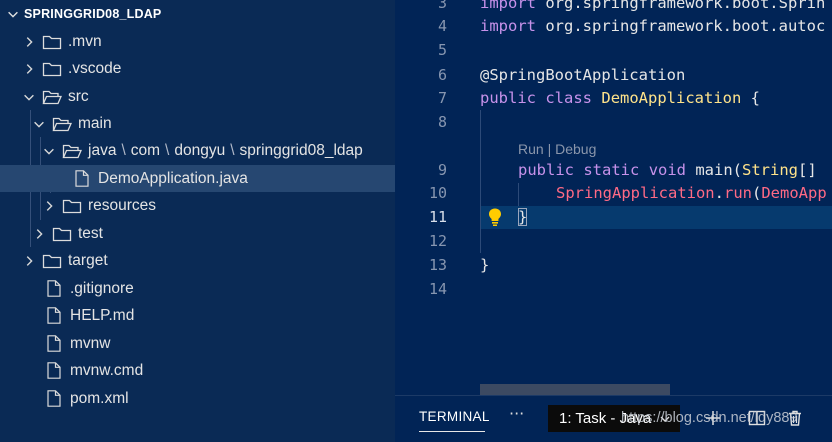 This screenshot has height=442, width=832. I want to click on tree-item-label: mvnw.cmd, so click(107, 370).